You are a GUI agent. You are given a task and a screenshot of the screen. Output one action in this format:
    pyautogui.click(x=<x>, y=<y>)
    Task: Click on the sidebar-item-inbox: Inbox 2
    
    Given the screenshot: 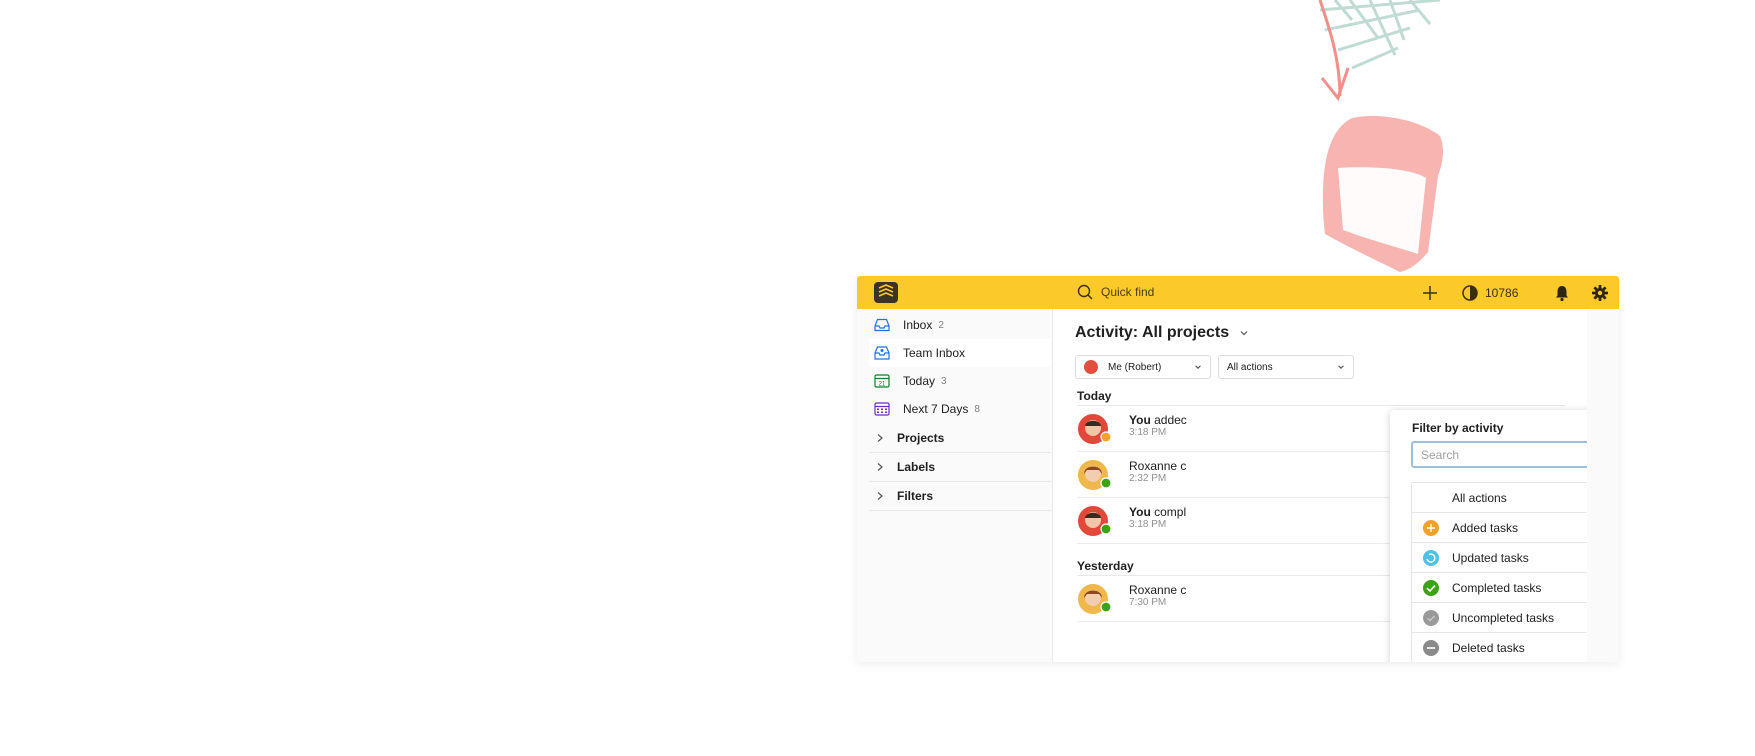 What is the action you would take?
    pyautogui.click(x=960, y=325)
    